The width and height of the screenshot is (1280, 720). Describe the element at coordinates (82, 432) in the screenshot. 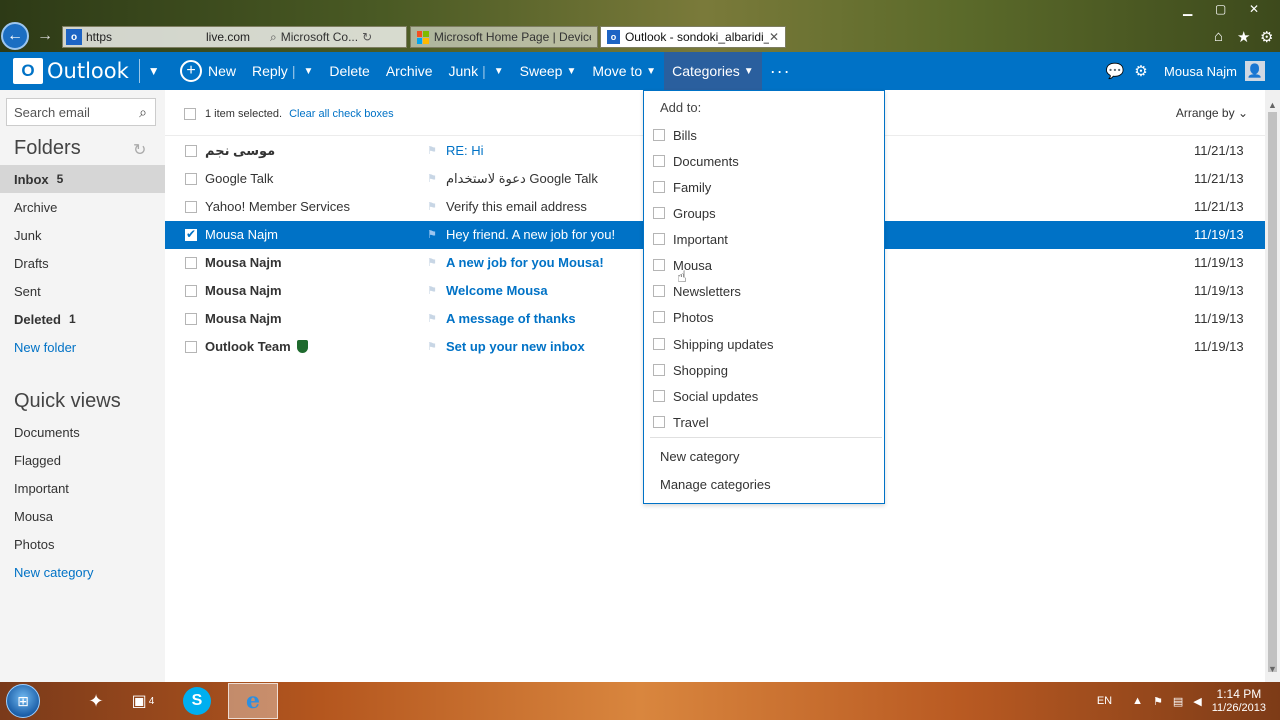

I see `quick-view-documents: Documents` at that location.